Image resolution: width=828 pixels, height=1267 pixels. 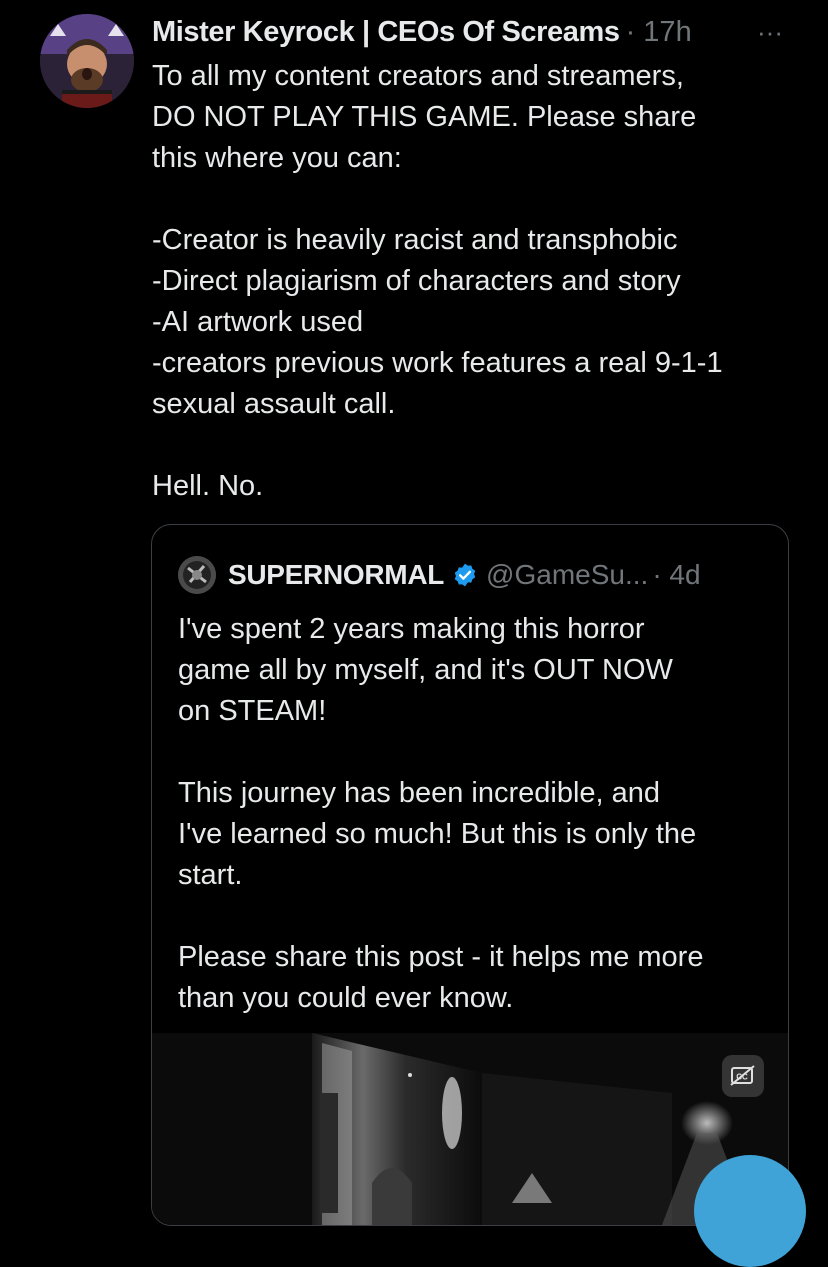 I want to click on tweet-timestamp: · 17h, so click(x=659, y=32).